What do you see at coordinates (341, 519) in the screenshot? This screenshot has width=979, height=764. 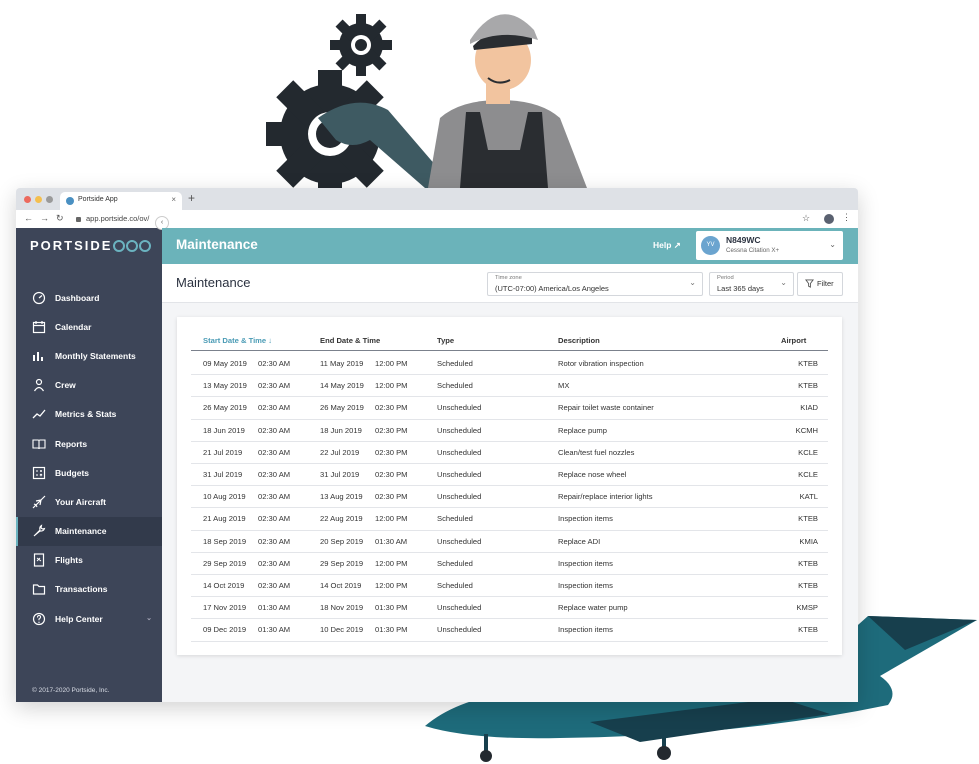 I see `cell-end-date: 22 Aug 2019` at bounding box center [341, 519].